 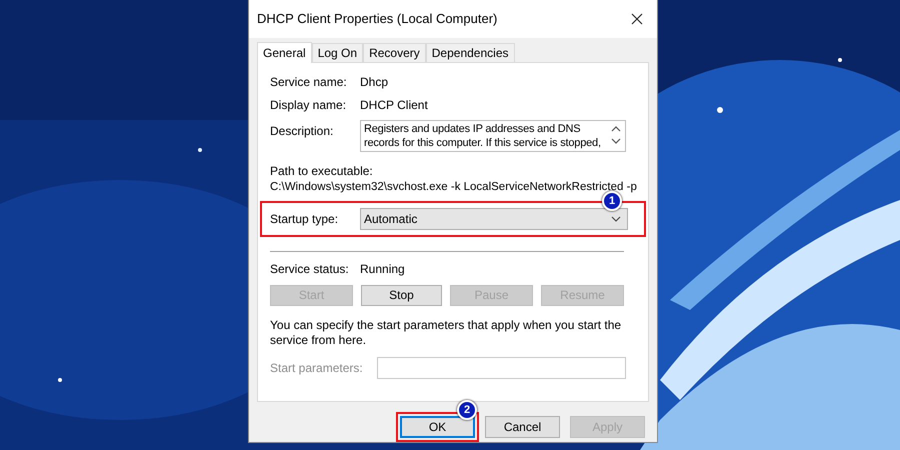 What do you see at coordinates (305, 219) in the screenshot?
I see `field-label: Startup type:` at bounding box center [305, 219].